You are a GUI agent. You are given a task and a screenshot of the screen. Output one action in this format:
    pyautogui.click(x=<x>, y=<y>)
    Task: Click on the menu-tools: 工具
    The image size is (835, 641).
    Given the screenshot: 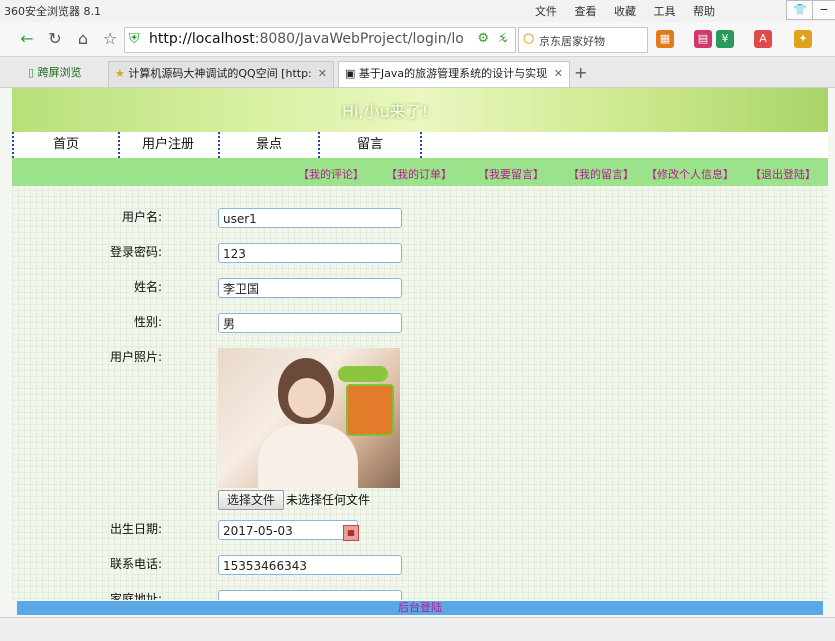 What is the action you would take?
    pyautogui.click(x=665, y=11)
    